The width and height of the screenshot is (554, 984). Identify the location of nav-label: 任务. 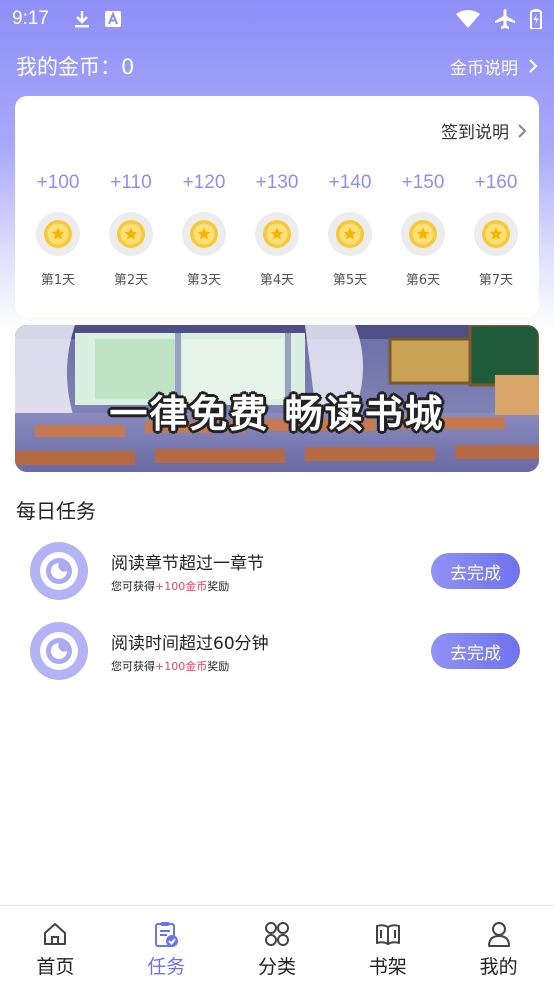
(166, 967).